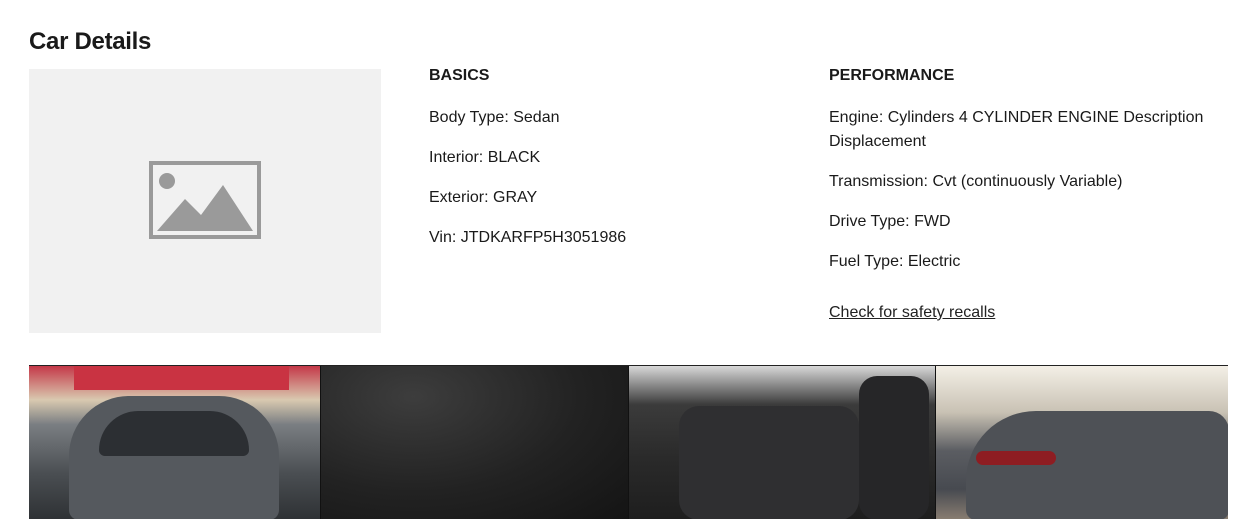 The image size is (1251, 519). I want to click on spec-value: BLACK, so click(514, 157).